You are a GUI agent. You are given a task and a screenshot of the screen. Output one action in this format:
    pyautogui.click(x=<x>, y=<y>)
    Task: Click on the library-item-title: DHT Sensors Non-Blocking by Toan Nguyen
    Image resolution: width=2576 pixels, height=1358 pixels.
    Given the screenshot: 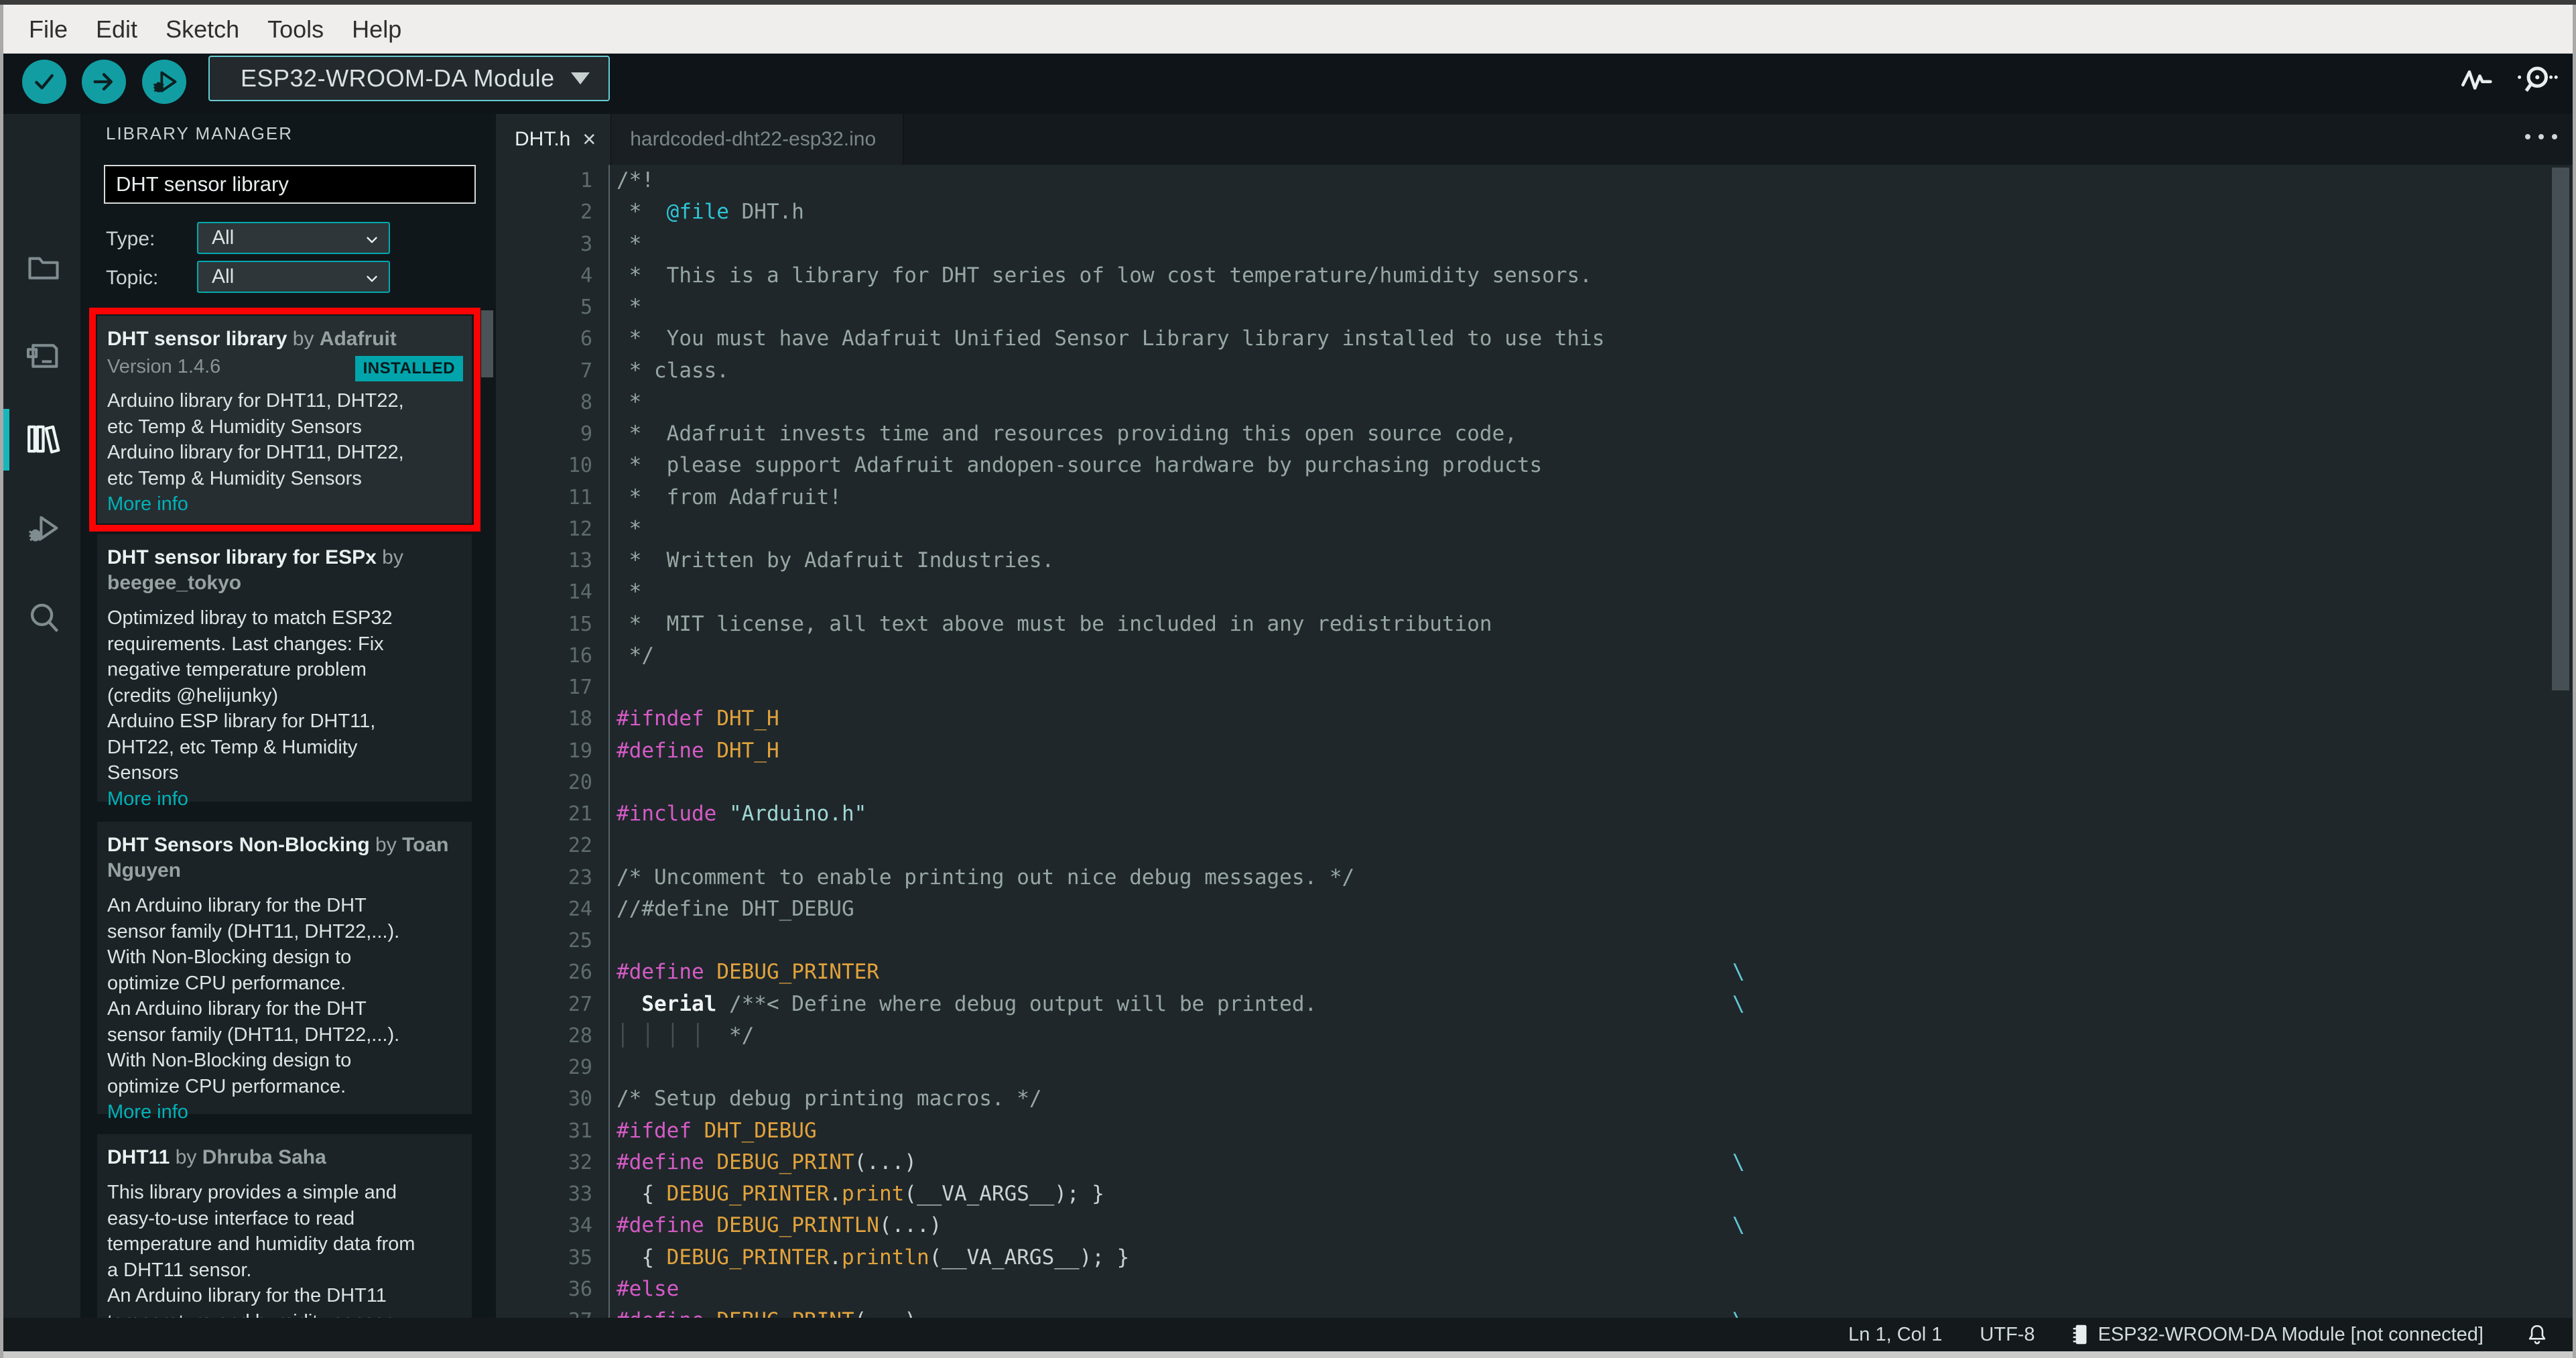 What is the action you would take?
    pyautogui.click(x=278, y=857)
    